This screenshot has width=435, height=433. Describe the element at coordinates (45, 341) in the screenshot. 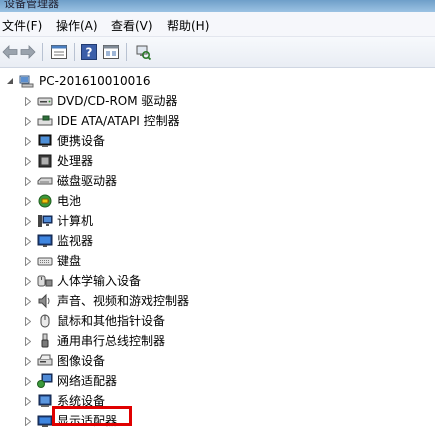

I see `usb-icon` at that location.